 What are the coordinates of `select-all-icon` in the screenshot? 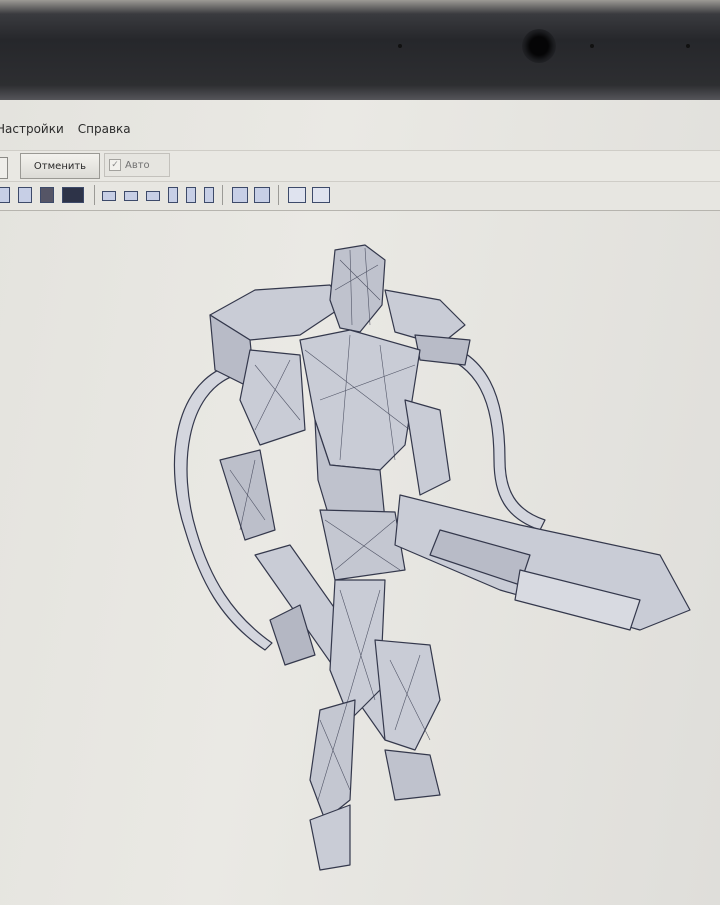 It's located at (321, 195).